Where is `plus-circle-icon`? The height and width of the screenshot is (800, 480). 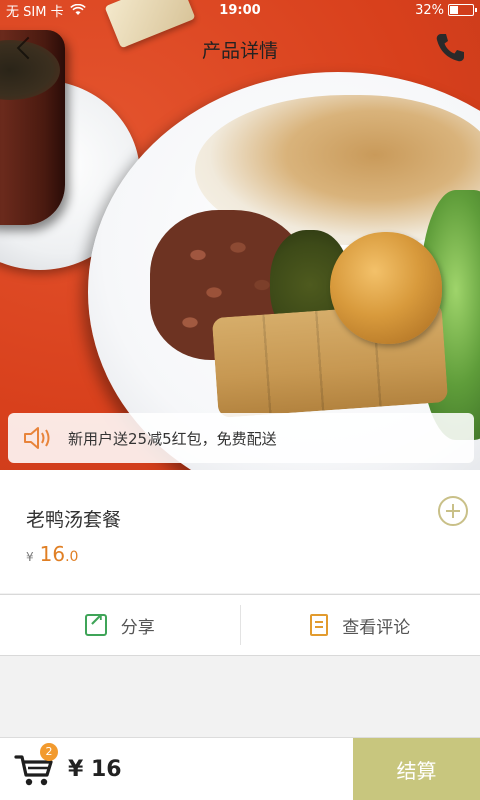
plus-circle-icon is located at coordinates (453, 511).